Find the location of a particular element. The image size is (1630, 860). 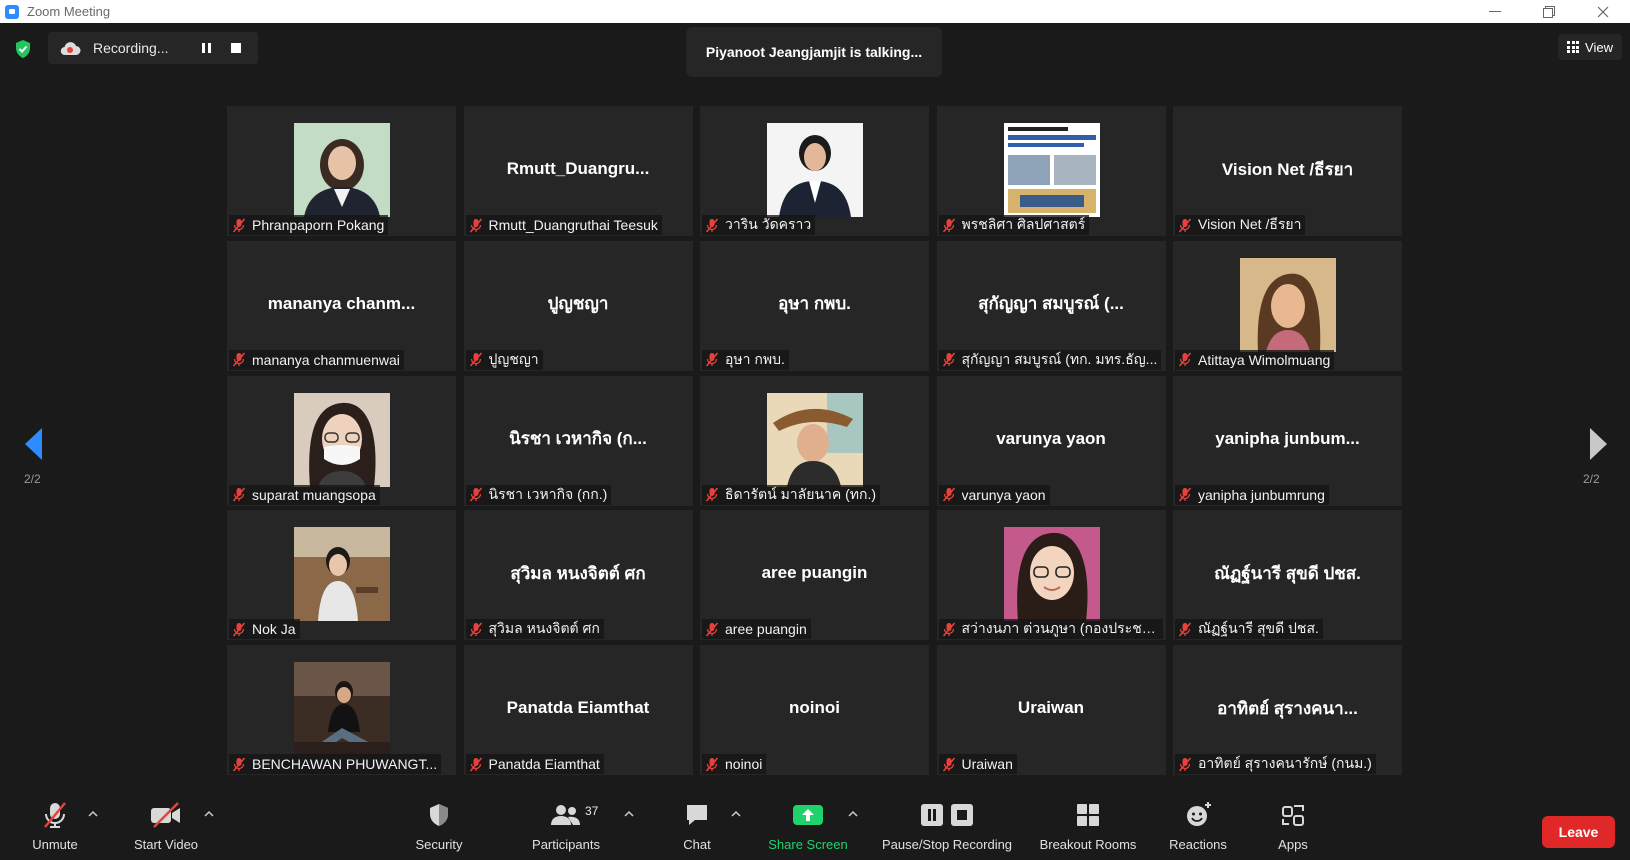

participant-name: ธิดารัตน์ มาลัยนาค (ทก.) is located at coordinates (801, 493).